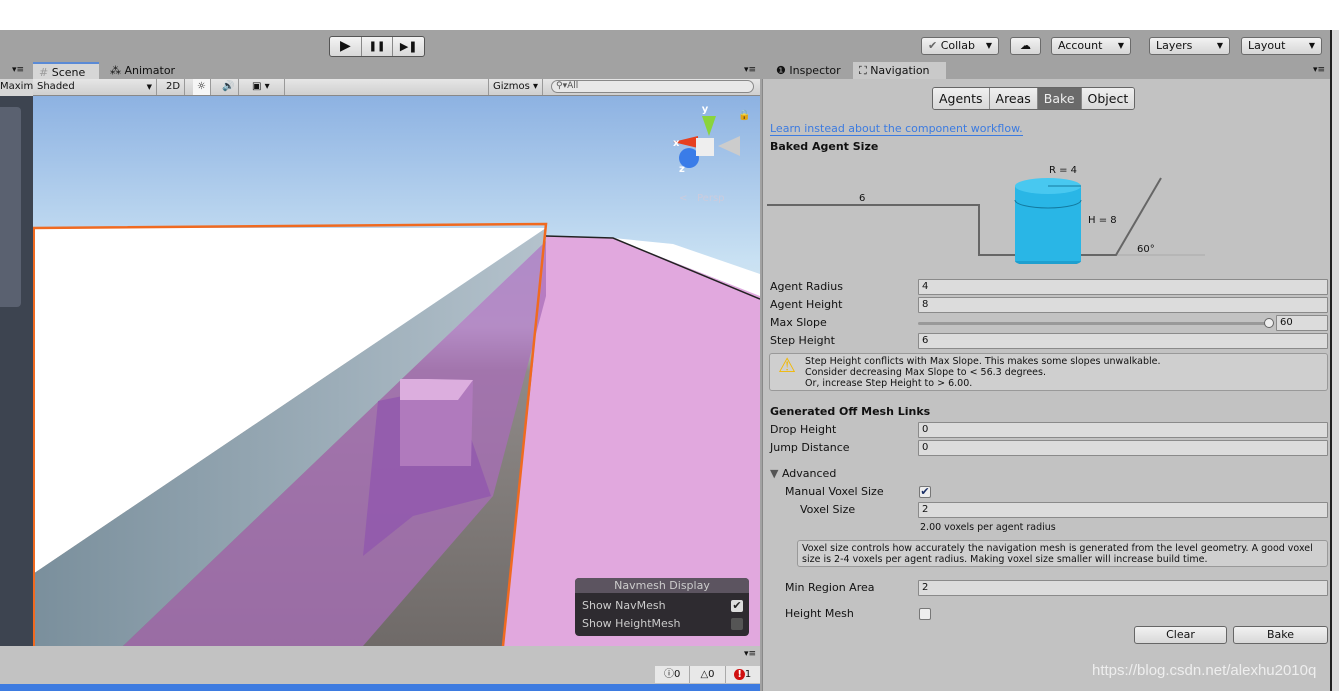 Image resolution: width=1339 pixels, height=691 pixels. Describe the element at coordinates (115, 70) in the screenshot. I see `animator-icon: ⁂` at that location.